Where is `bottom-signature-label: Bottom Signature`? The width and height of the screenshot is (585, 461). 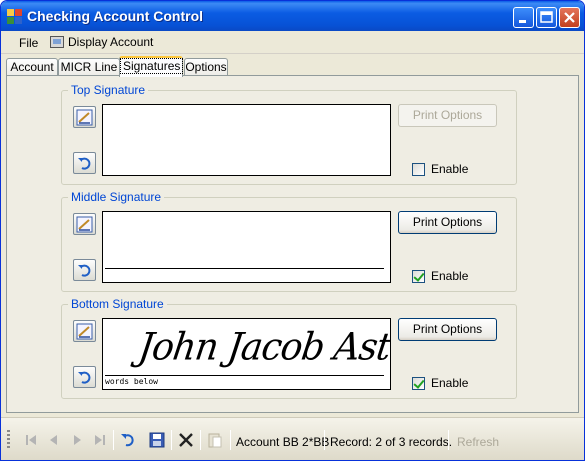 bottom-signature-label: Bottom Signature is located at coordinates (117, 304).